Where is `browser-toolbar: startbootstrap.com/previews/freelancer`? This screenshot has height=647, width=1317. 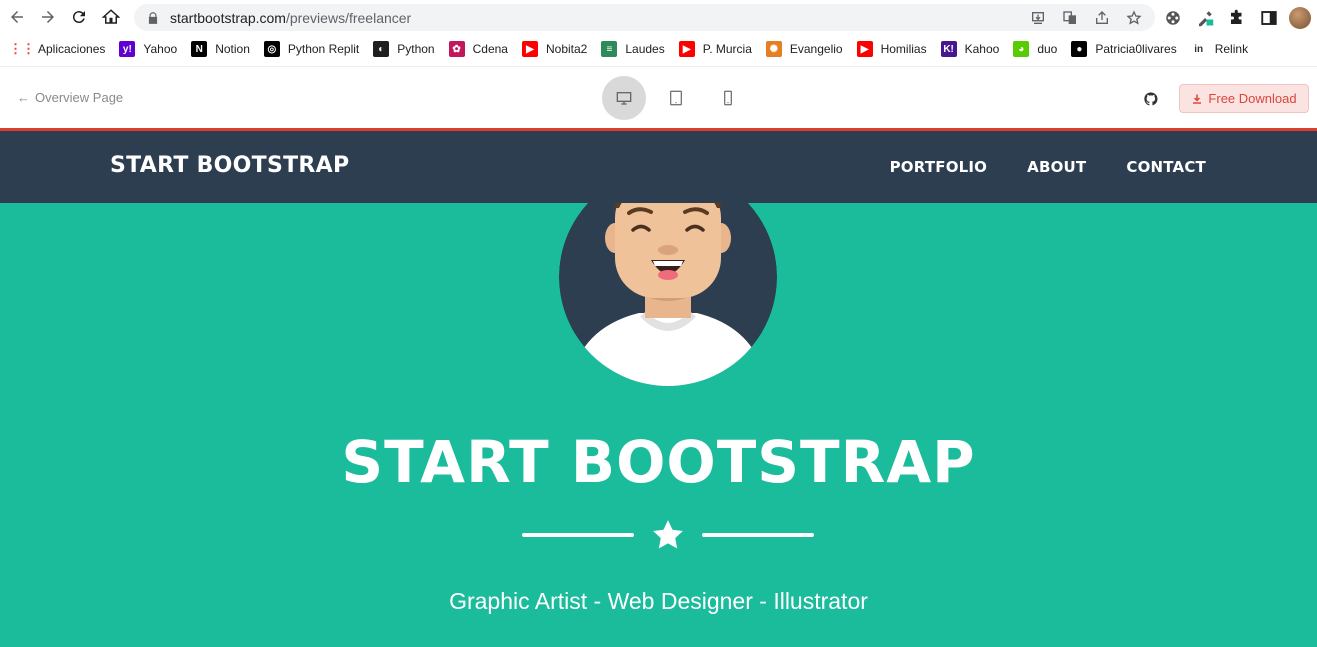
browser-toolbar: startbootstrap.com/previews/freelancer is located at coordinates (658, 17).